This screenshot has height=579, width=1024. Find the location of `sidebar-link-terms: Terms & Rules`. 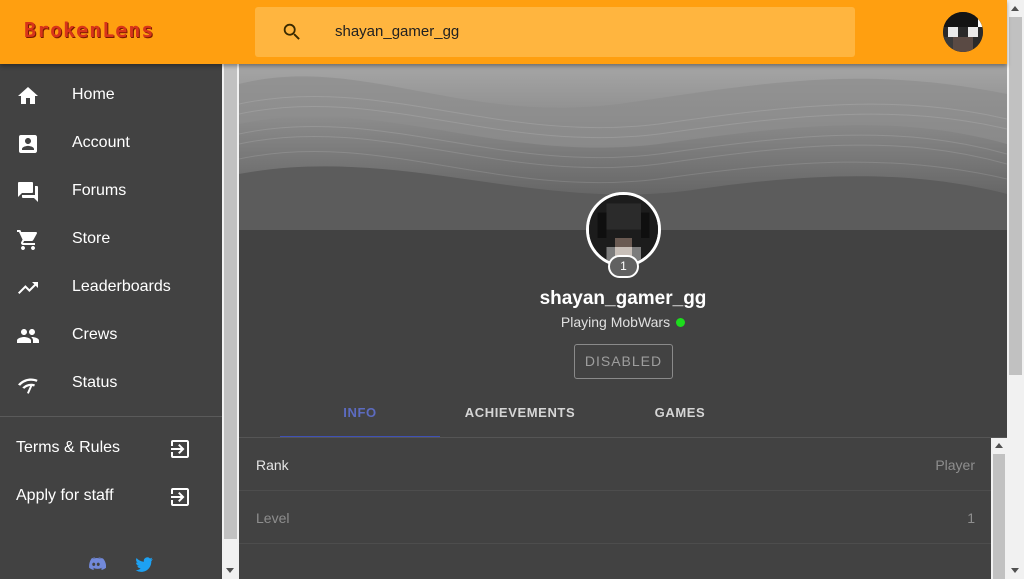

sidebar-link-terms: Terms & Rules is located at coordinates (111, 449).